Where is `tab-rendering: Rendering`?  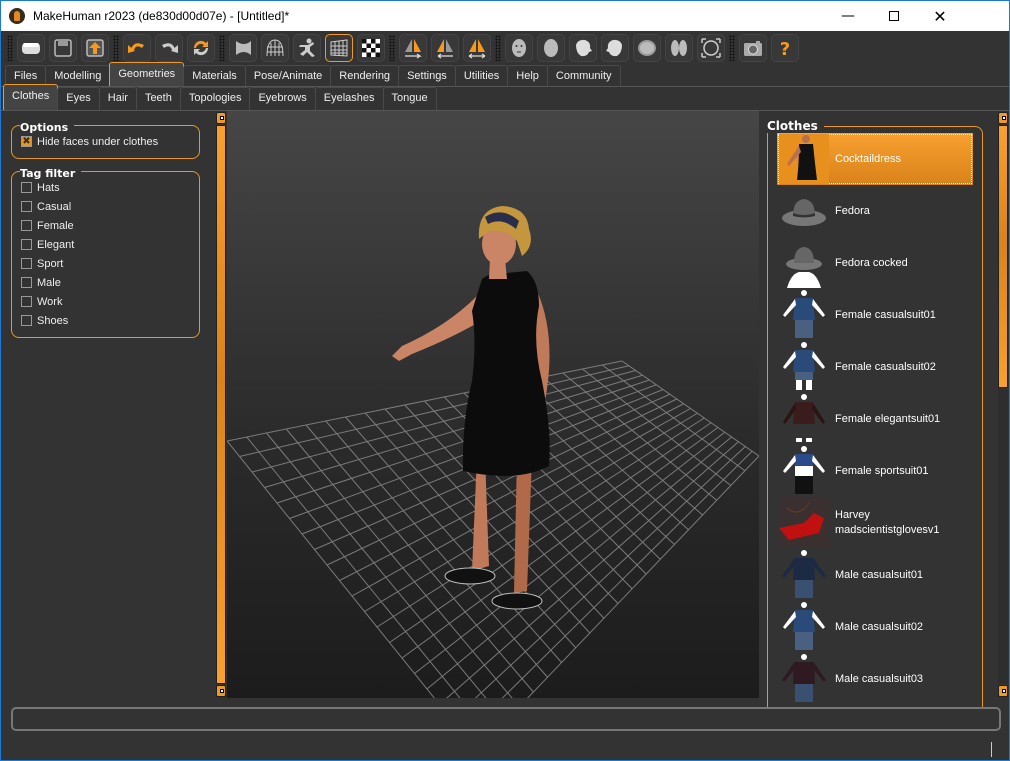 tab-rendering: Rendering is located at coordinates (365, 75).